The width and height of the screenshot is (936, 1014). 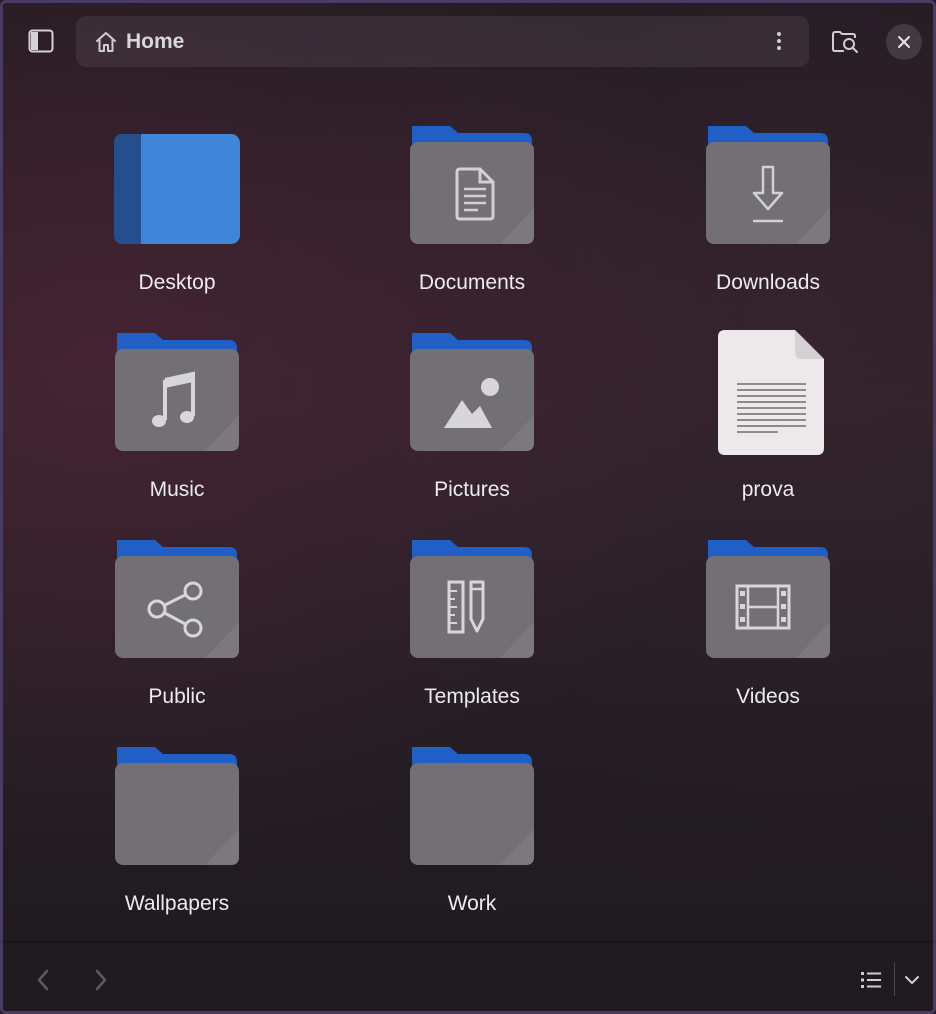 I want to click on item-label: Documents, so click(x=472, y=282).